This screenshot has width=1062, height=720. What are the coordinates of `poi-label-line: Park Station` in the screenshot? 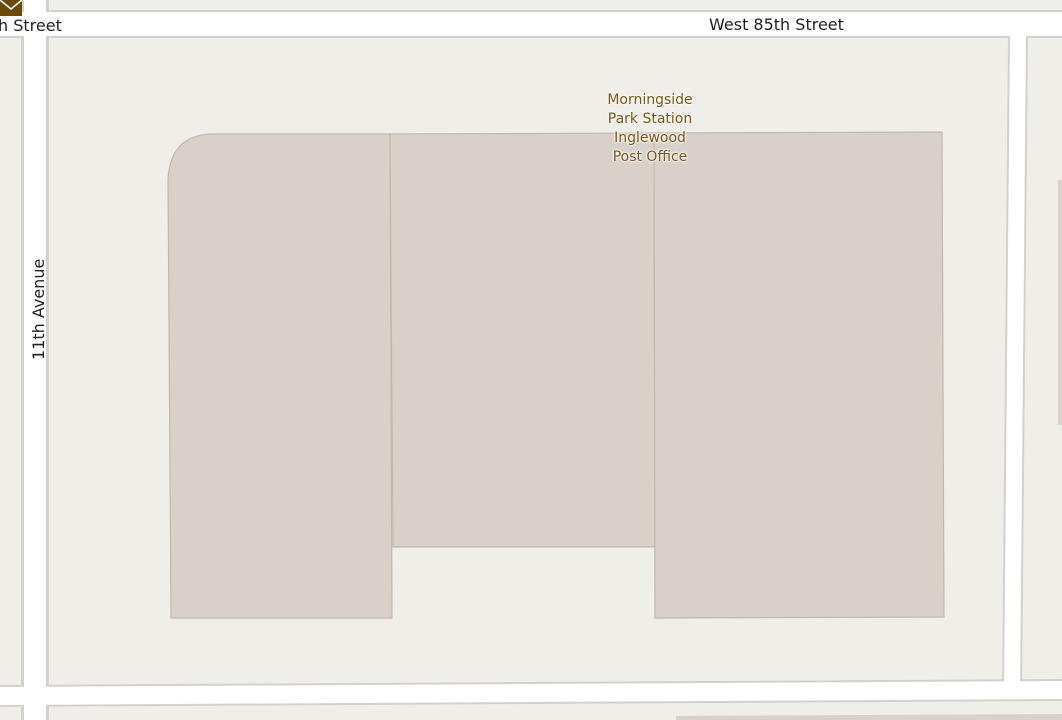 It's located at (650, 119).